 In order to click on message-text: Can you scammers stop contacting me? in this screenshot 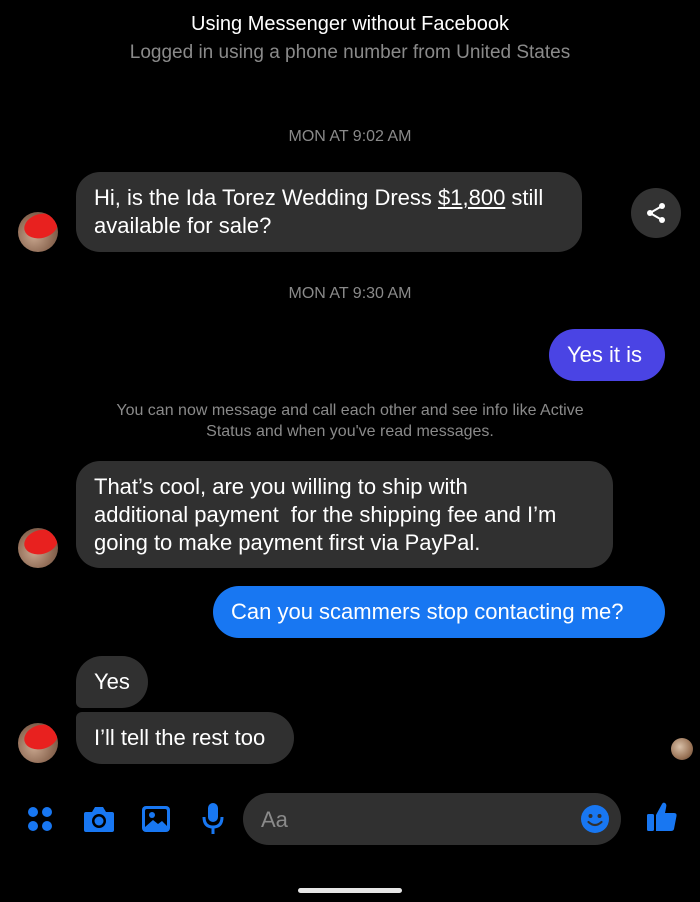, I will do `click(427, 611)`.